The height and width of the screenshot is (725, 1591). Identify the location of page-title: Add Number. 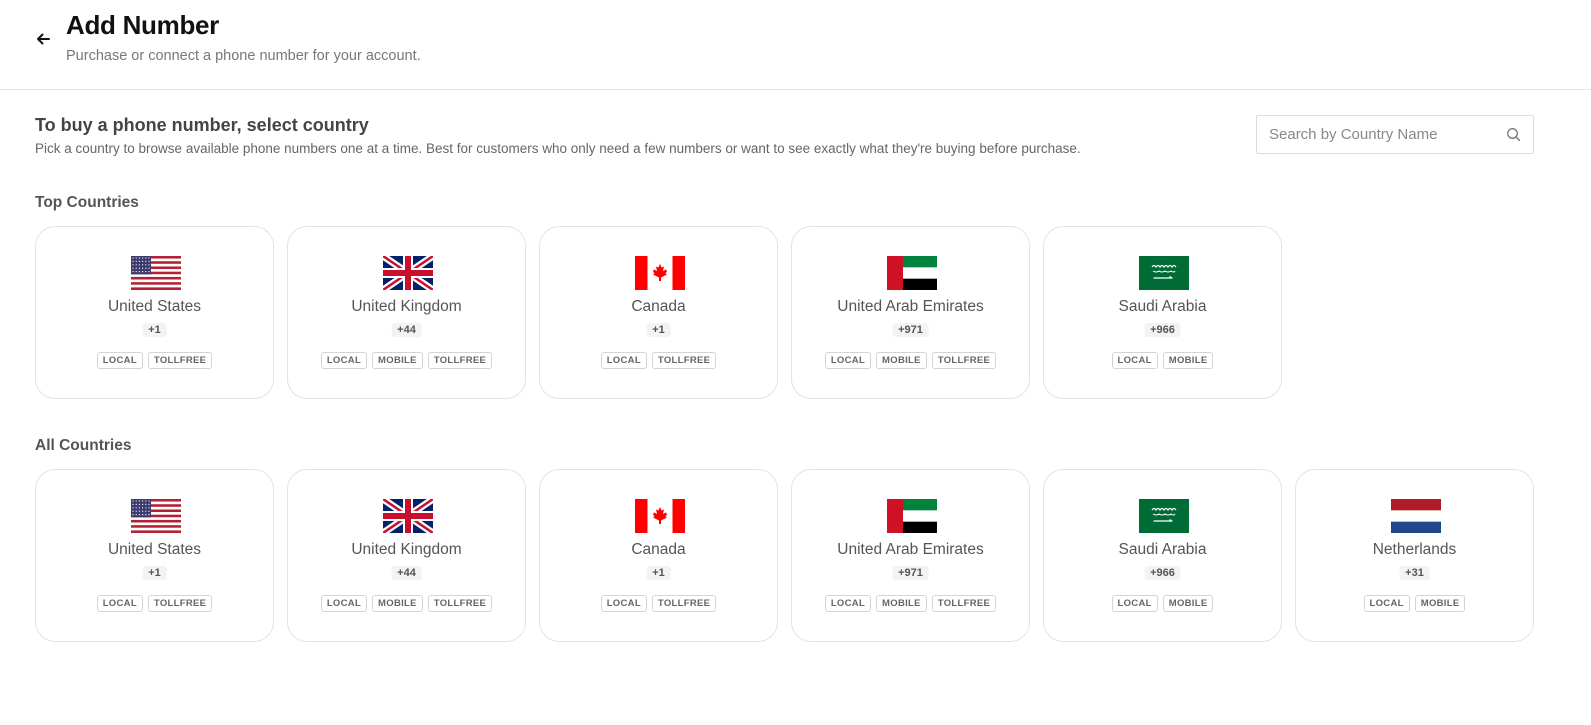
(143, 25).